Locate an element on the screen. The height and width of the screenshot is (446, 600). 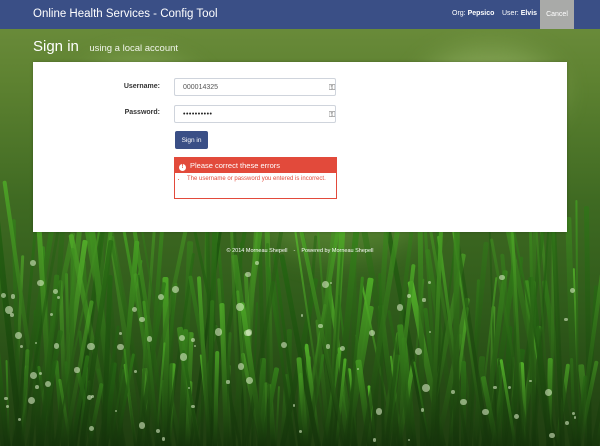
username-input is located at coordinates (255, 87).